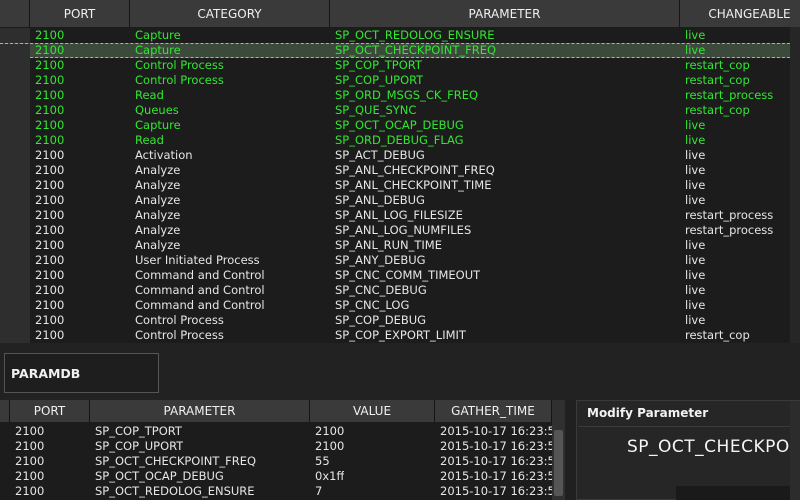 This screenshot has width=800, height=500. I want to click on modify-value-input, so click(738, 493).